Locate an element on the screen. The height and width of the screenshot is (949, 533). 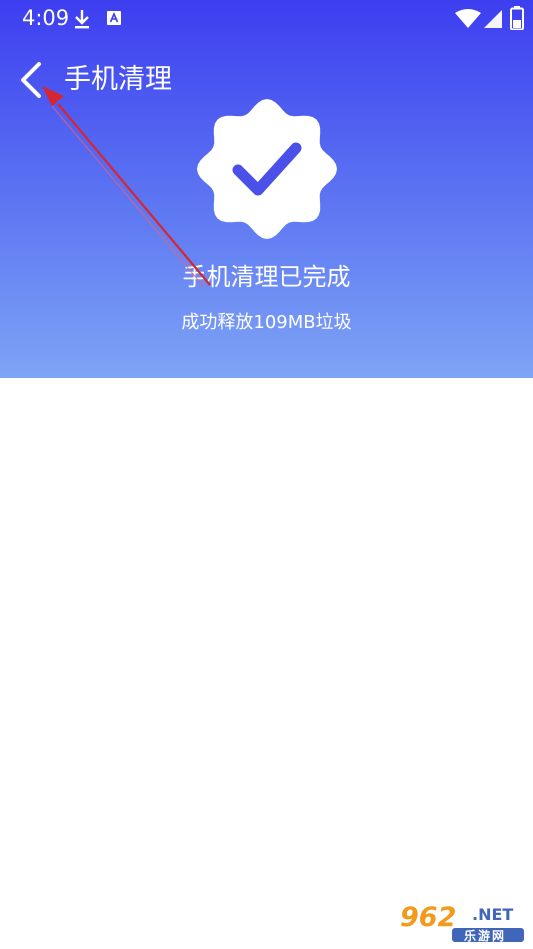
back-button is located at coordinates (34, 80).